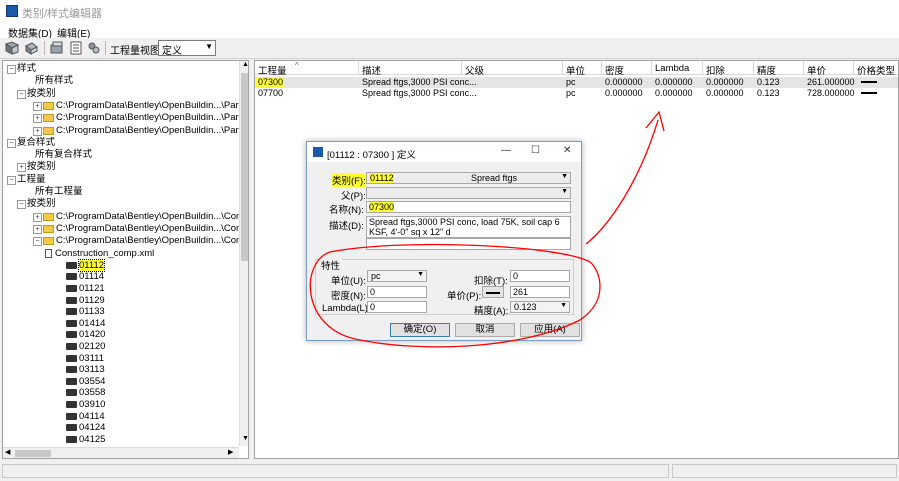 This screenshot has height=481, width=899. Describe the element at coordinates (92, 427) in the screenshot. I see `tree-code-item: 04124` at that location.